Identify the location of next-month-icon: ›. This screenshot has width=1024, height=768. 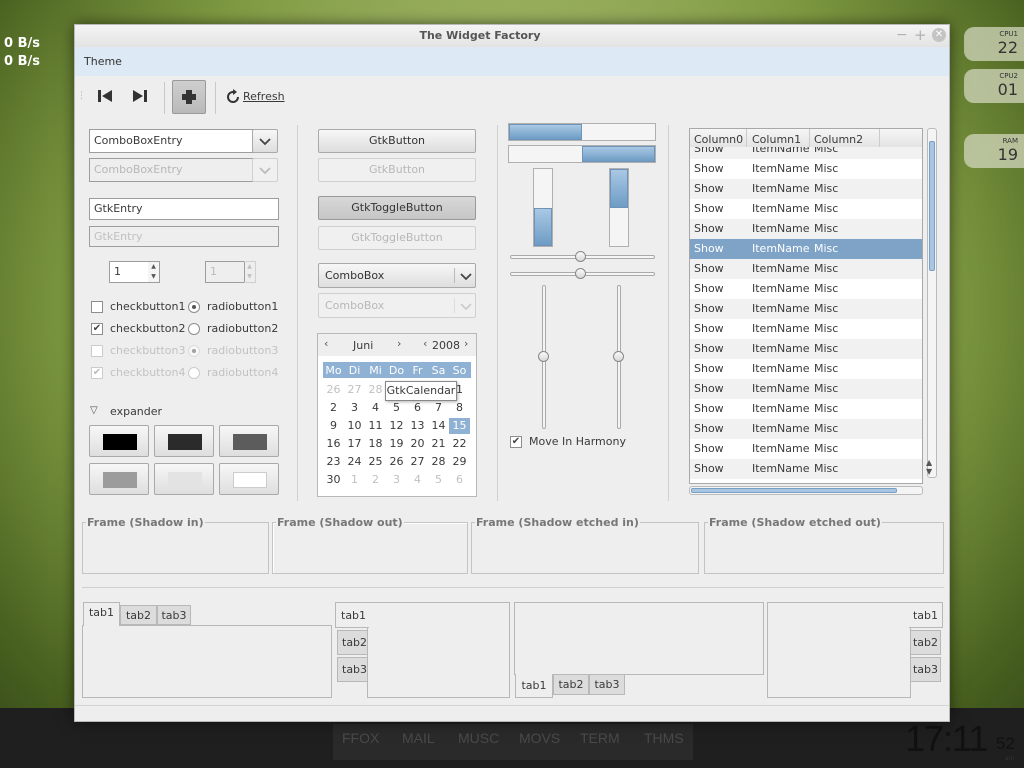
(399, 343).